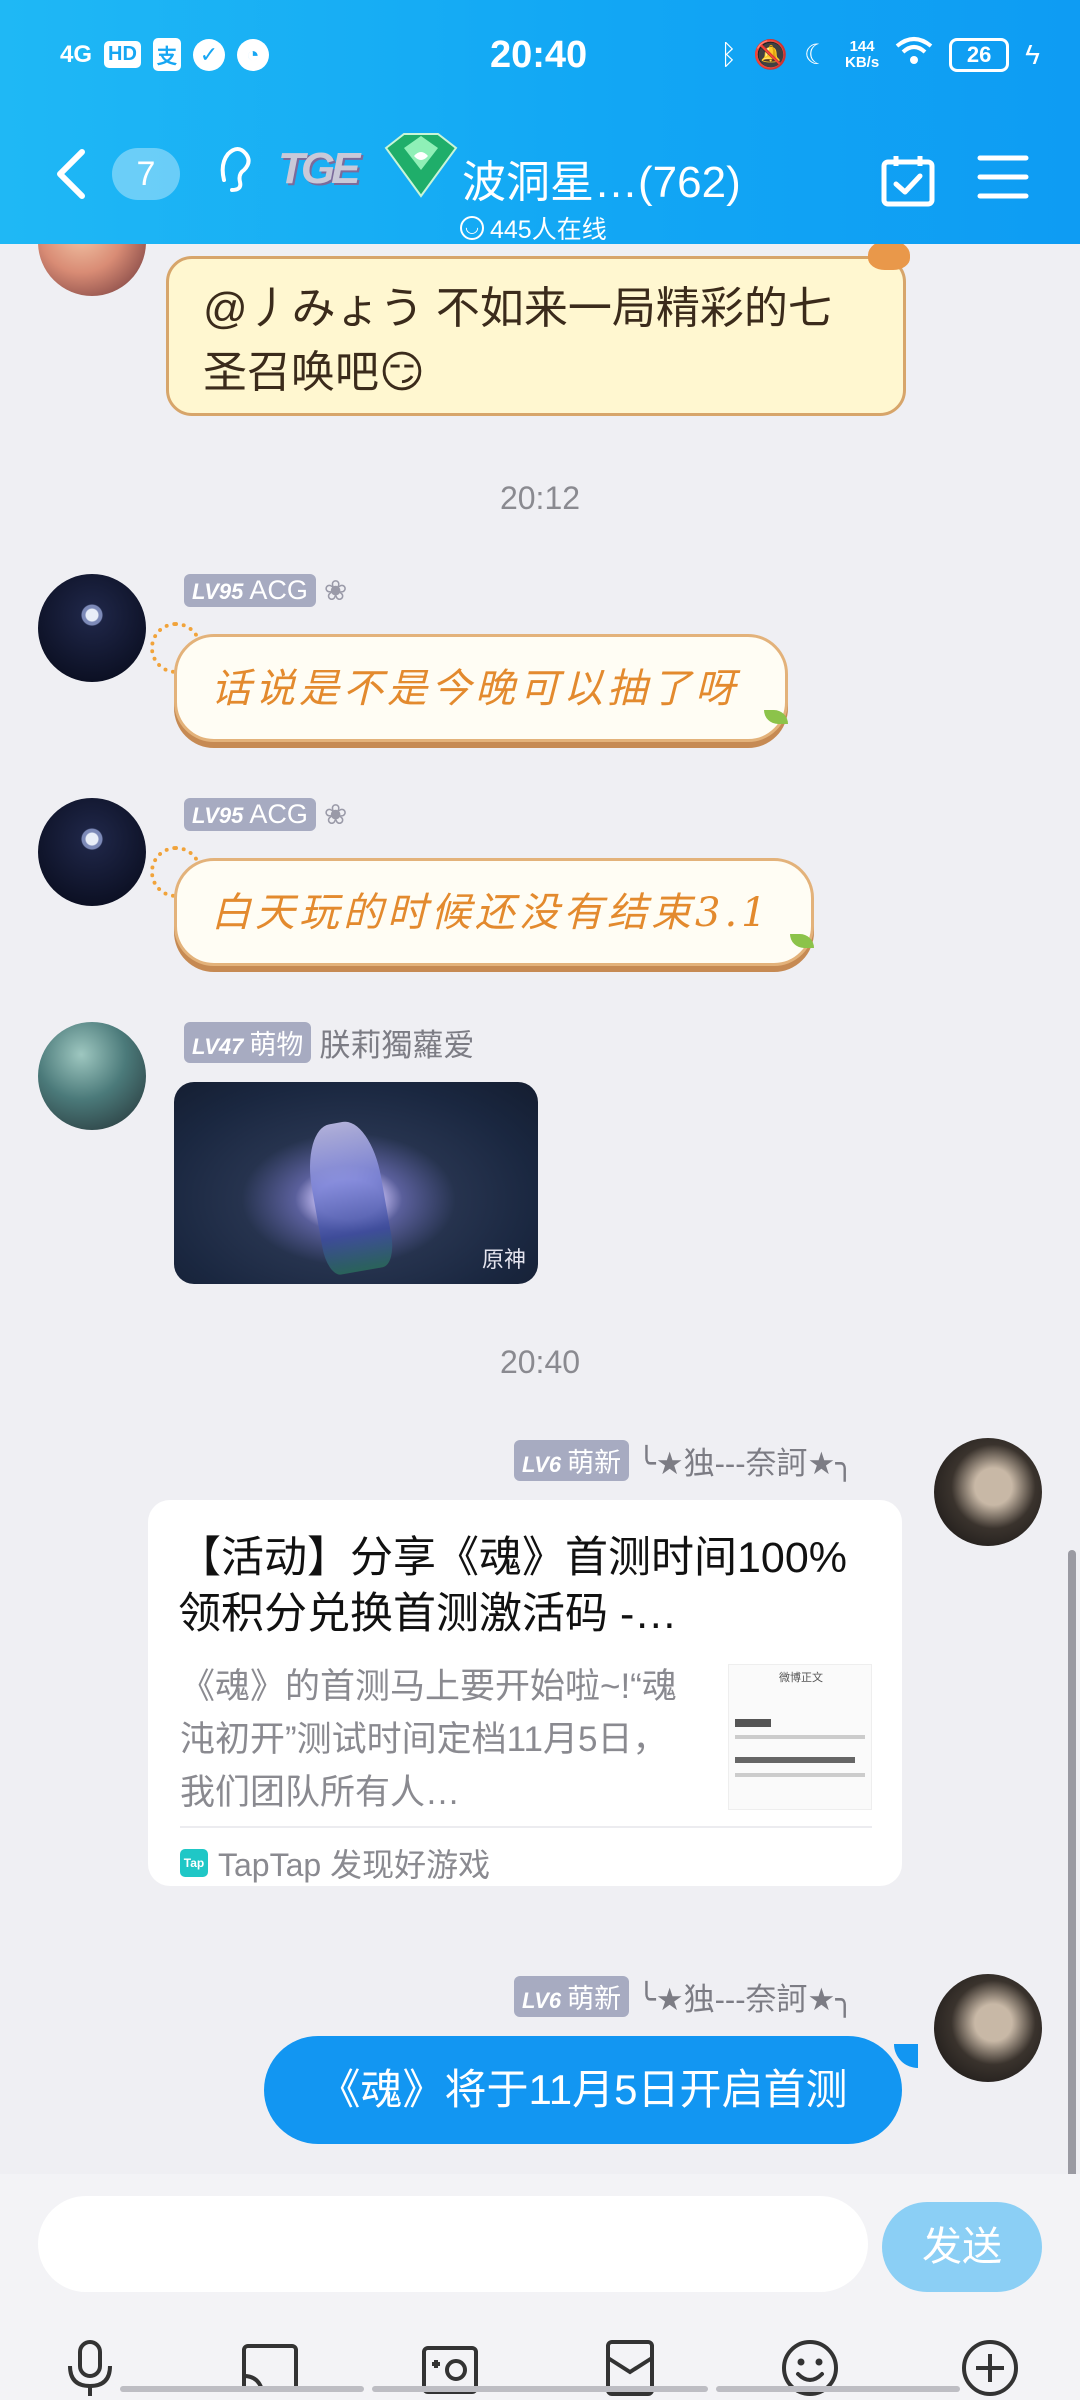  I want to click on member-count: (762), so click(689, 182).